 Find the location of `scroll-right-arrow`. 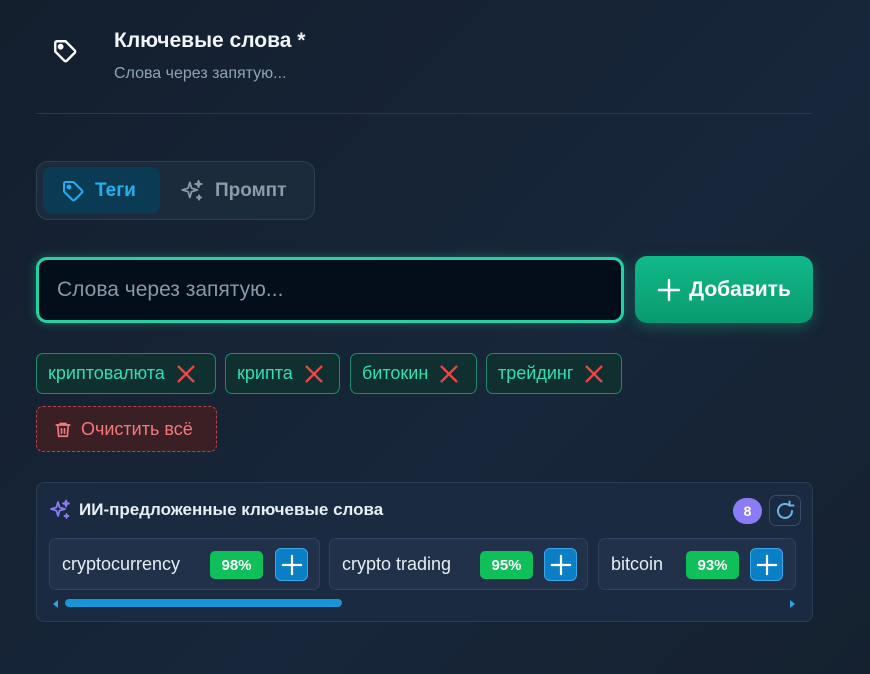

scroll-right-arrow is located at coordinates (792, 604).